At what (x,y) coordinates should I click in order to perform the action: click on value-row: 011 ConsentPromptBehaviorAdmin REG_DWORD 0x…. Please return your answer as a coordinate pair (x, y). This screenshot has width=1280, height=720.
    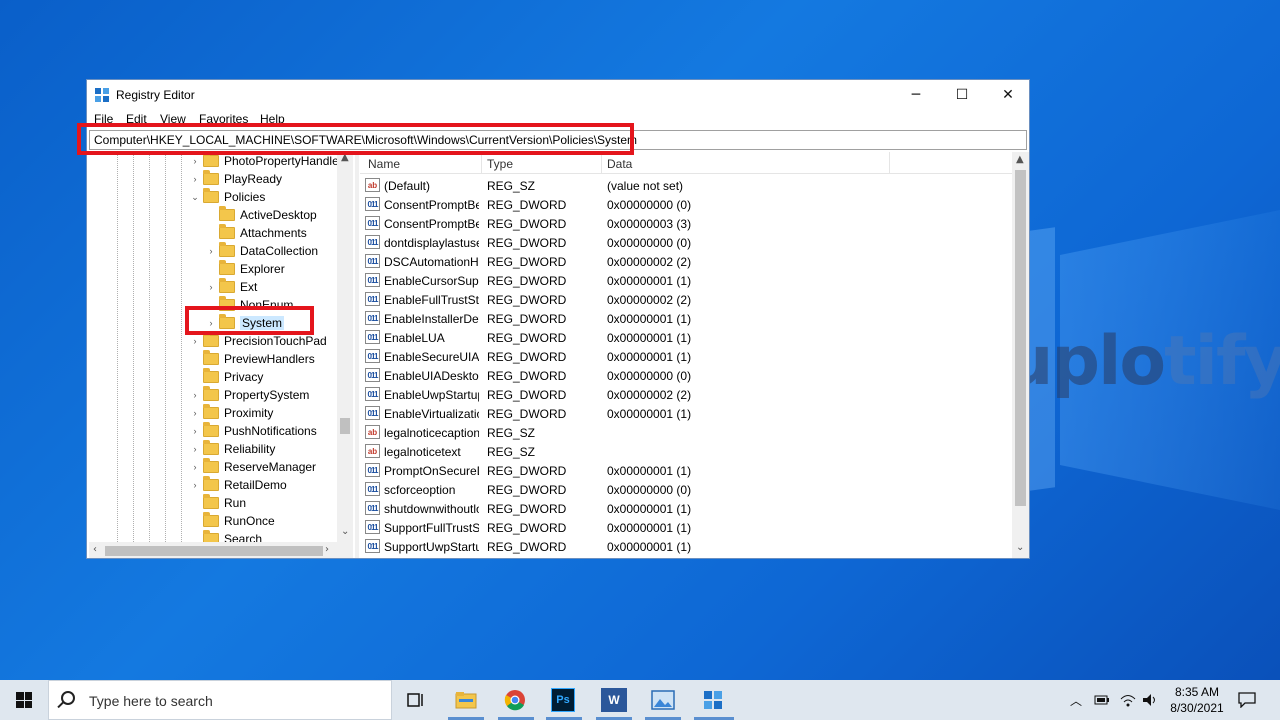
    Looking at the image, I should click on (686, 204).